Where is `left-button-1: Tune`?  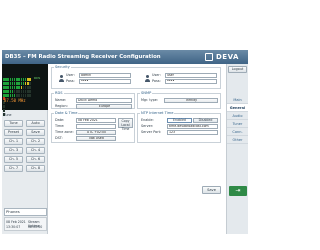
left-button-1: Tune is located at coordinates (13, 123).